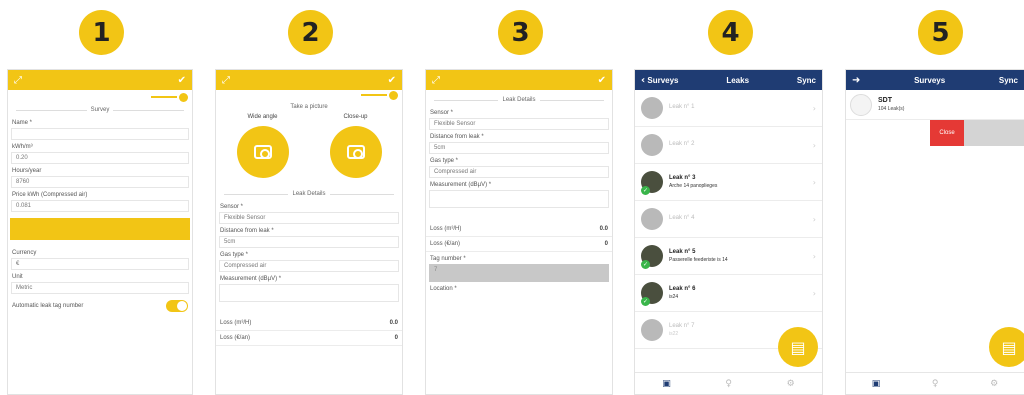 The height and width of the screenshot is (395, 1024). What do you see at coordinates (994, 133) in the screenshot?
I see `secondary-action-button` at bounding box center [994, 133].